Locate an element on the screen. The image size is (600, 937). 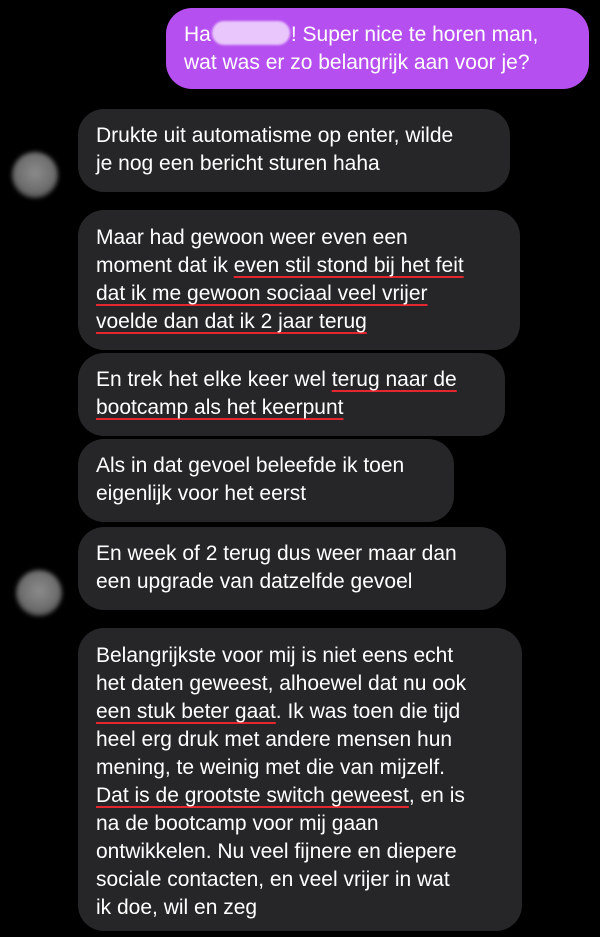
message-line: een upgrade van datzelfde gevoel is located at coordinates (254, 581).